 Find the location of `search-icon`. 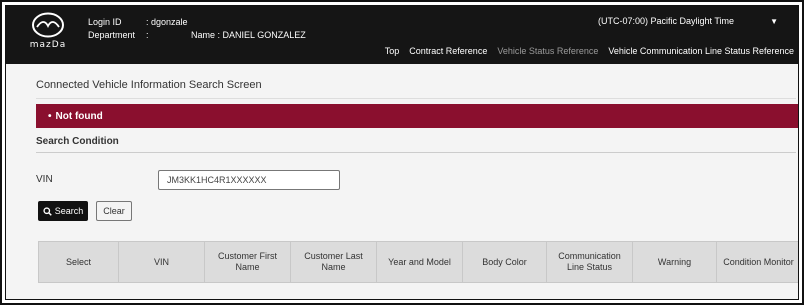

search-icon is located at coordinates (47, 211).